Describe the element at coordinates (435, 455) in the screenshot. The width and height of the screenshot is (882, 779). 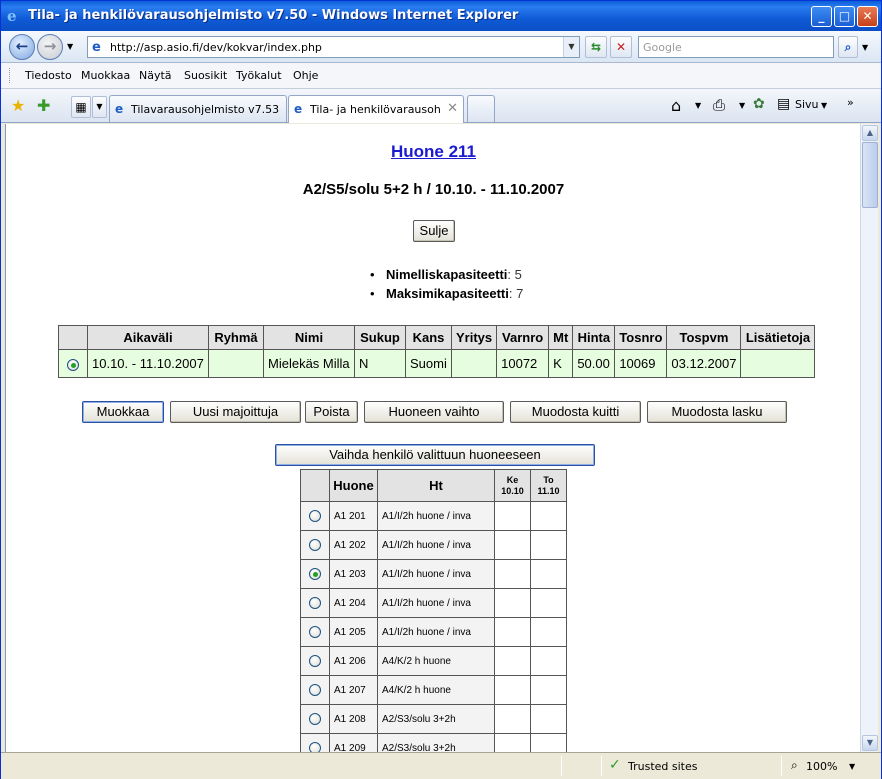
I see `move-person-button: Vaihda henkilö valittuun huoneeseen` at that location.